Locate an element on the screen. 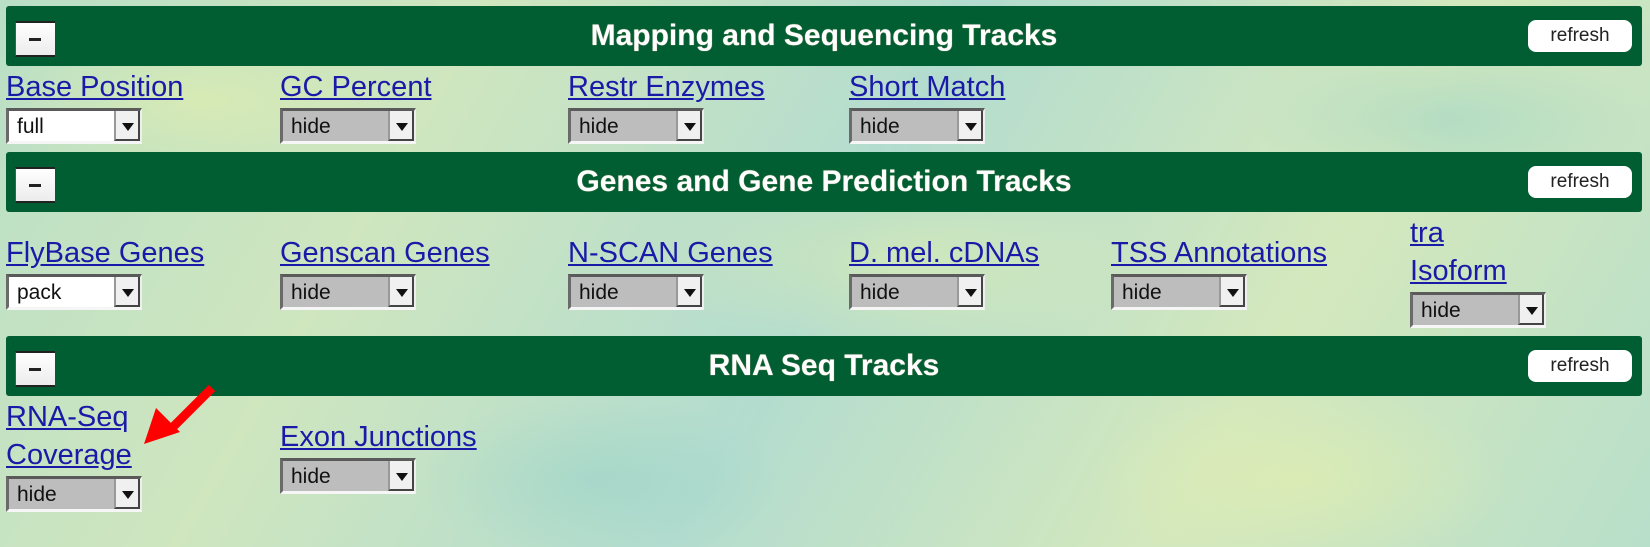 The image size is (1650, 547). track-link: Short Match is located at coordinates (927, 87).